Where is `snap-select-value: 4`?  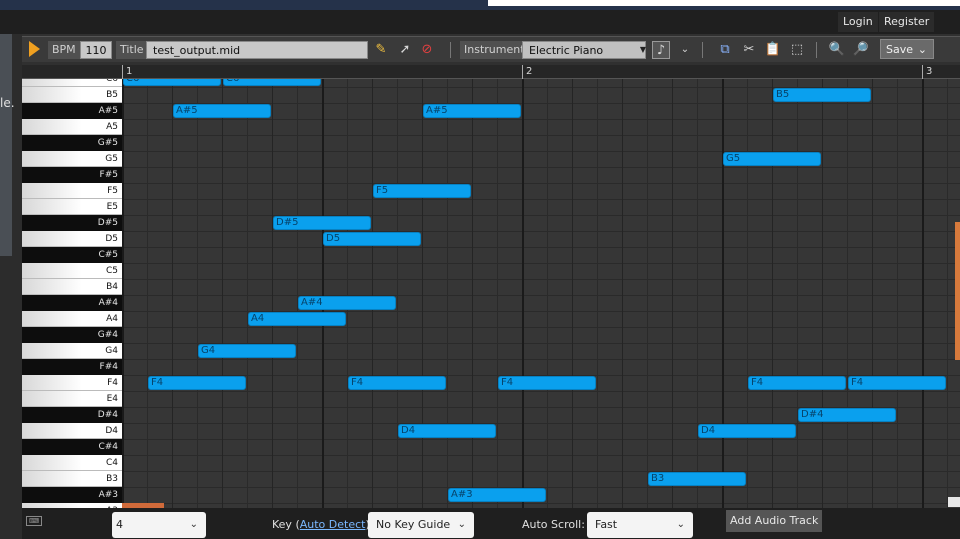
snap-select-value: 4 is located at coordinates (119, 524).